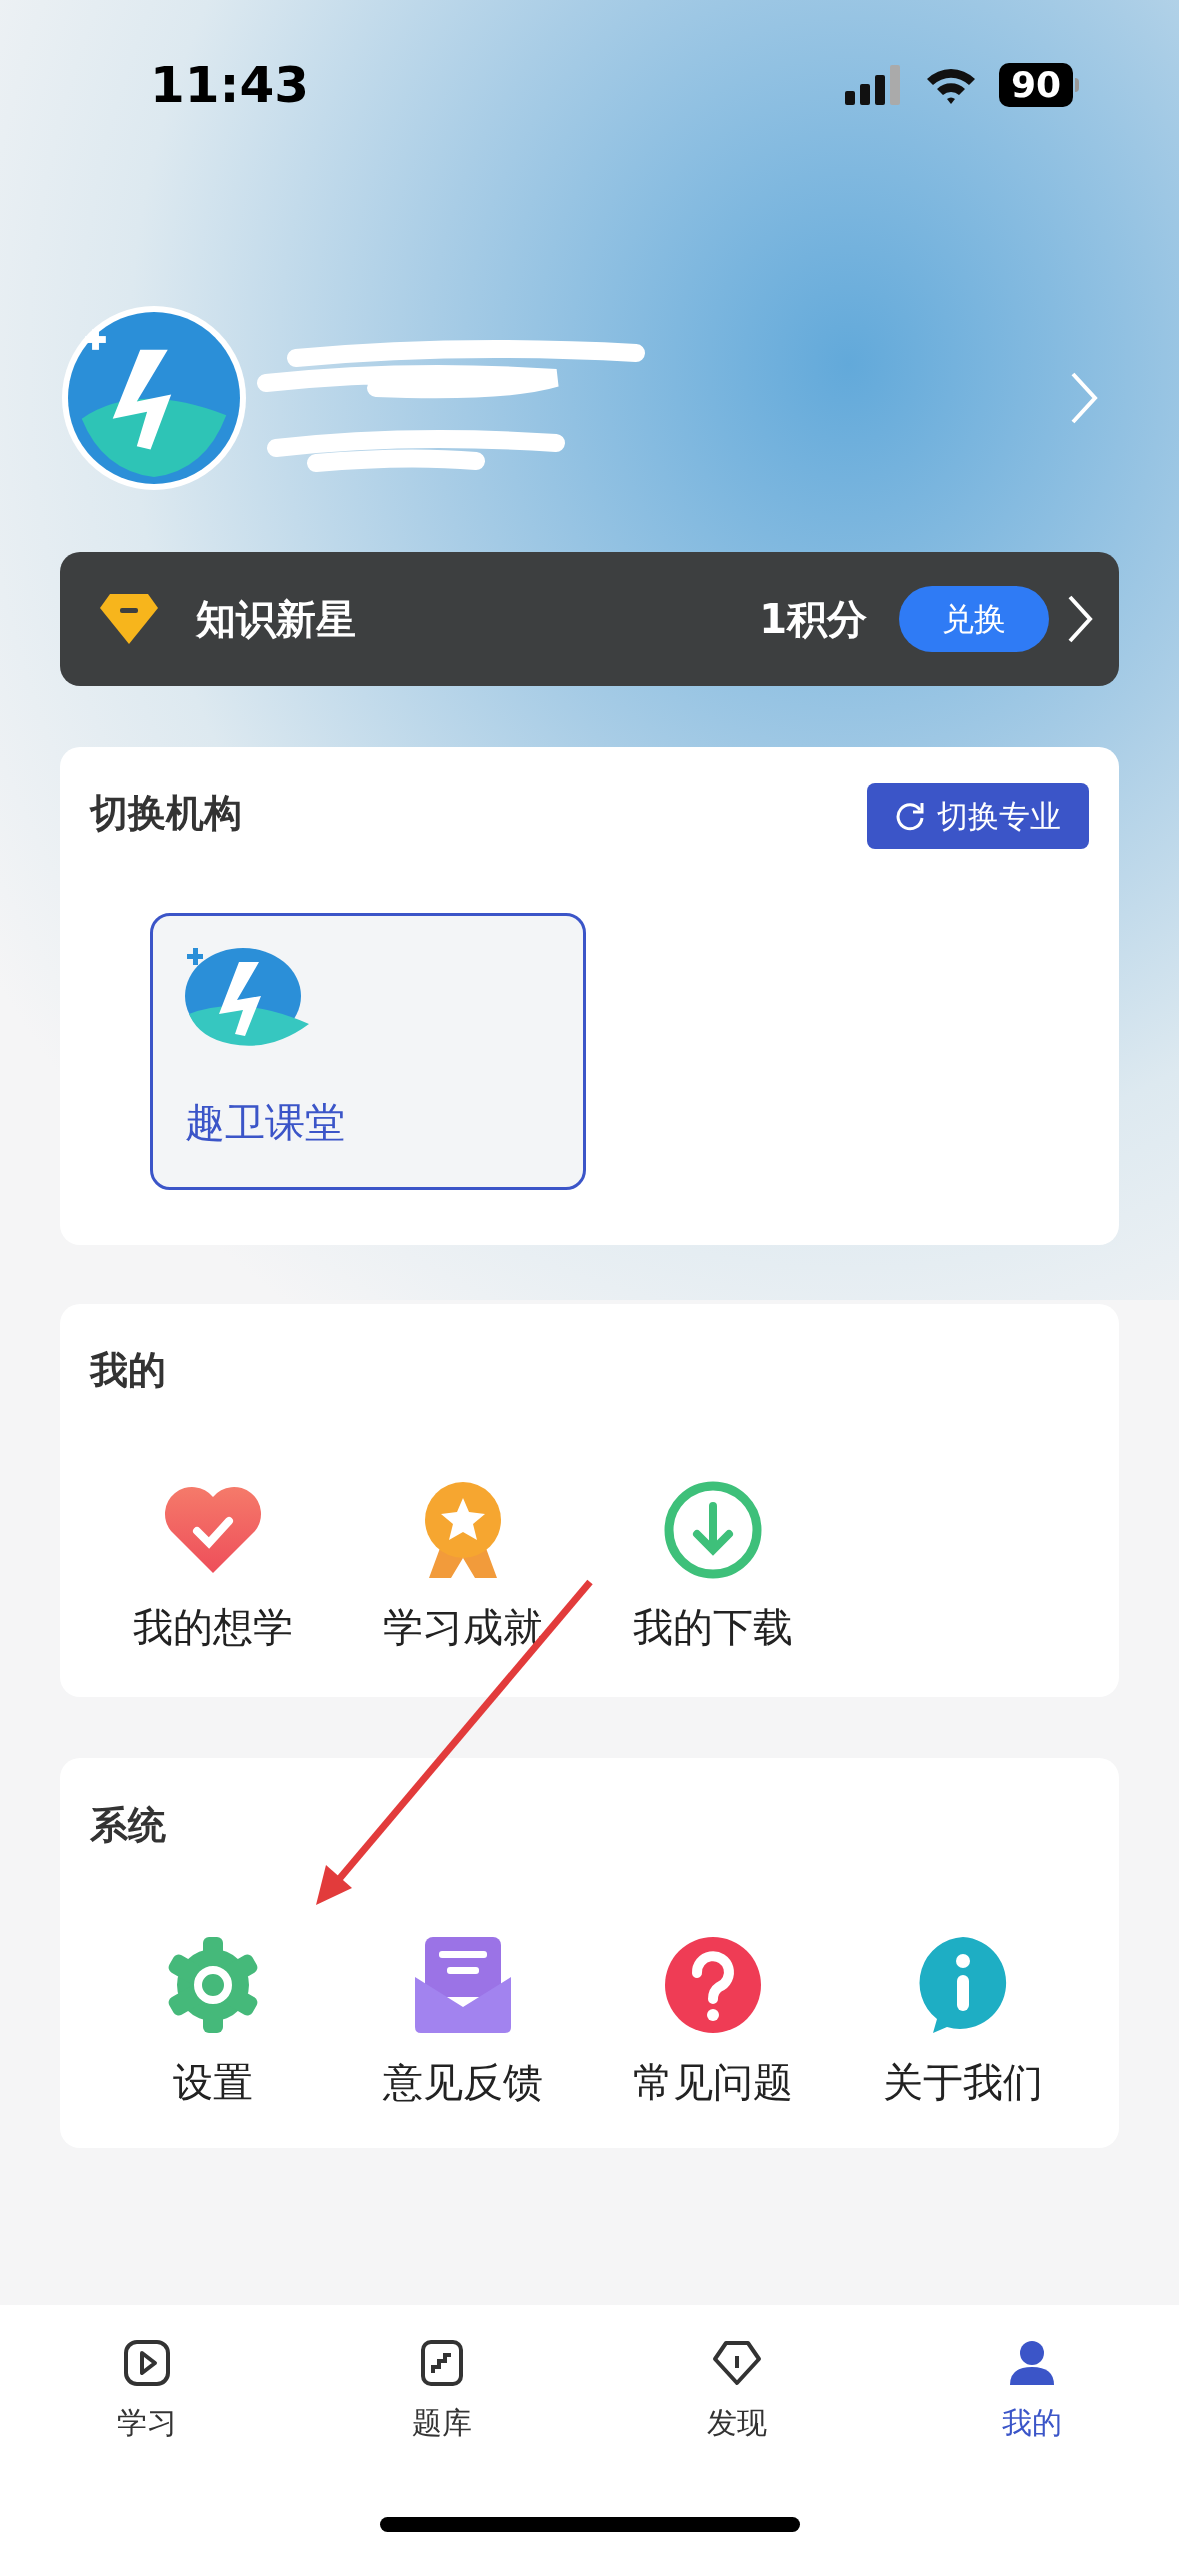 This screenshot has width=1179, height=2556. Describe the element at coordinates (463, 1530) in the screenshot. I see `medal-icon` at that location.